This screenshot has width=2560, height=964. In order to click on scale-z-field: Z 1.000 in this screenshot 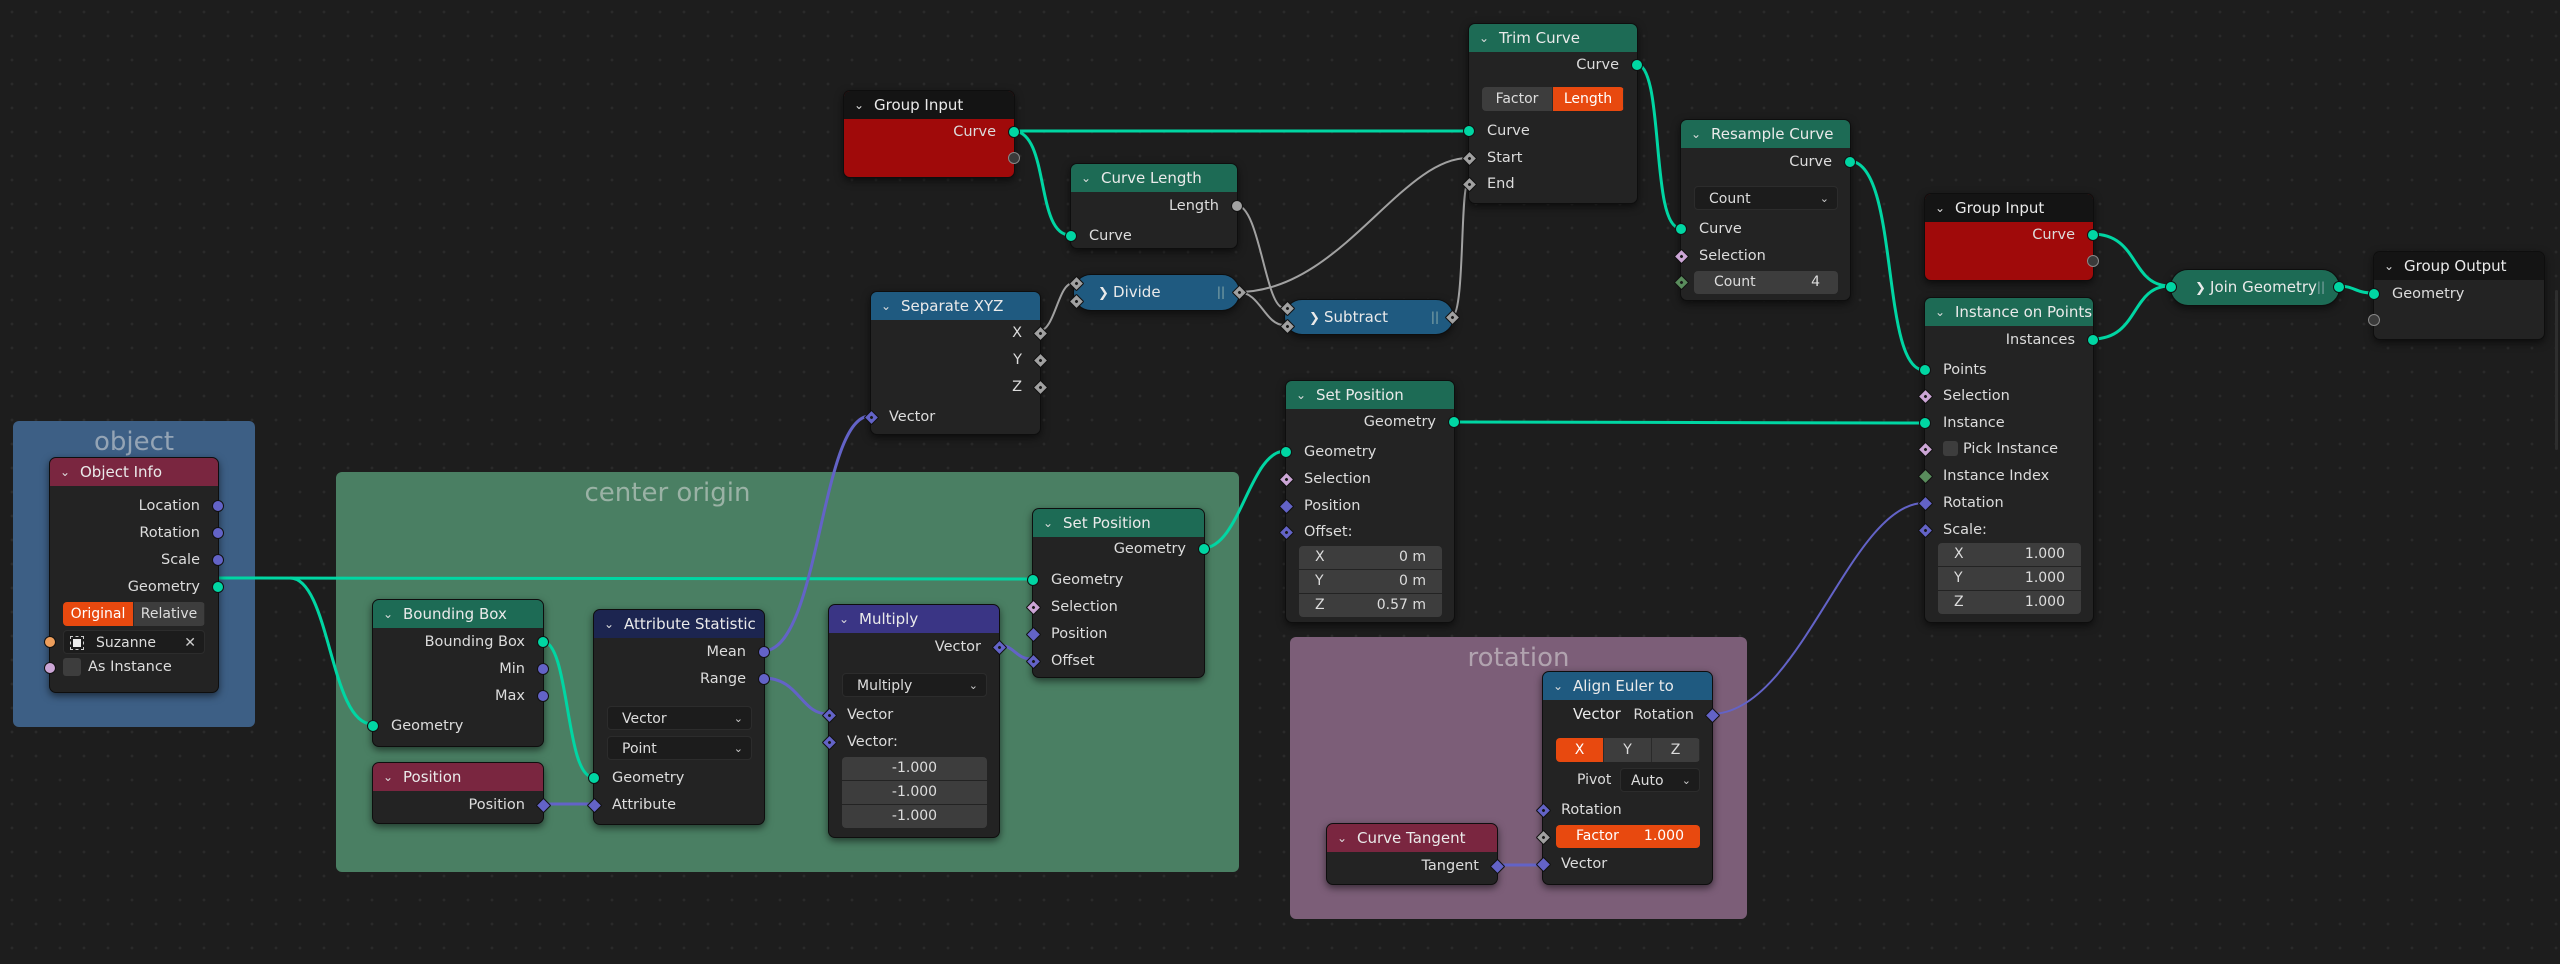, I will do `click(2009, 602)`.